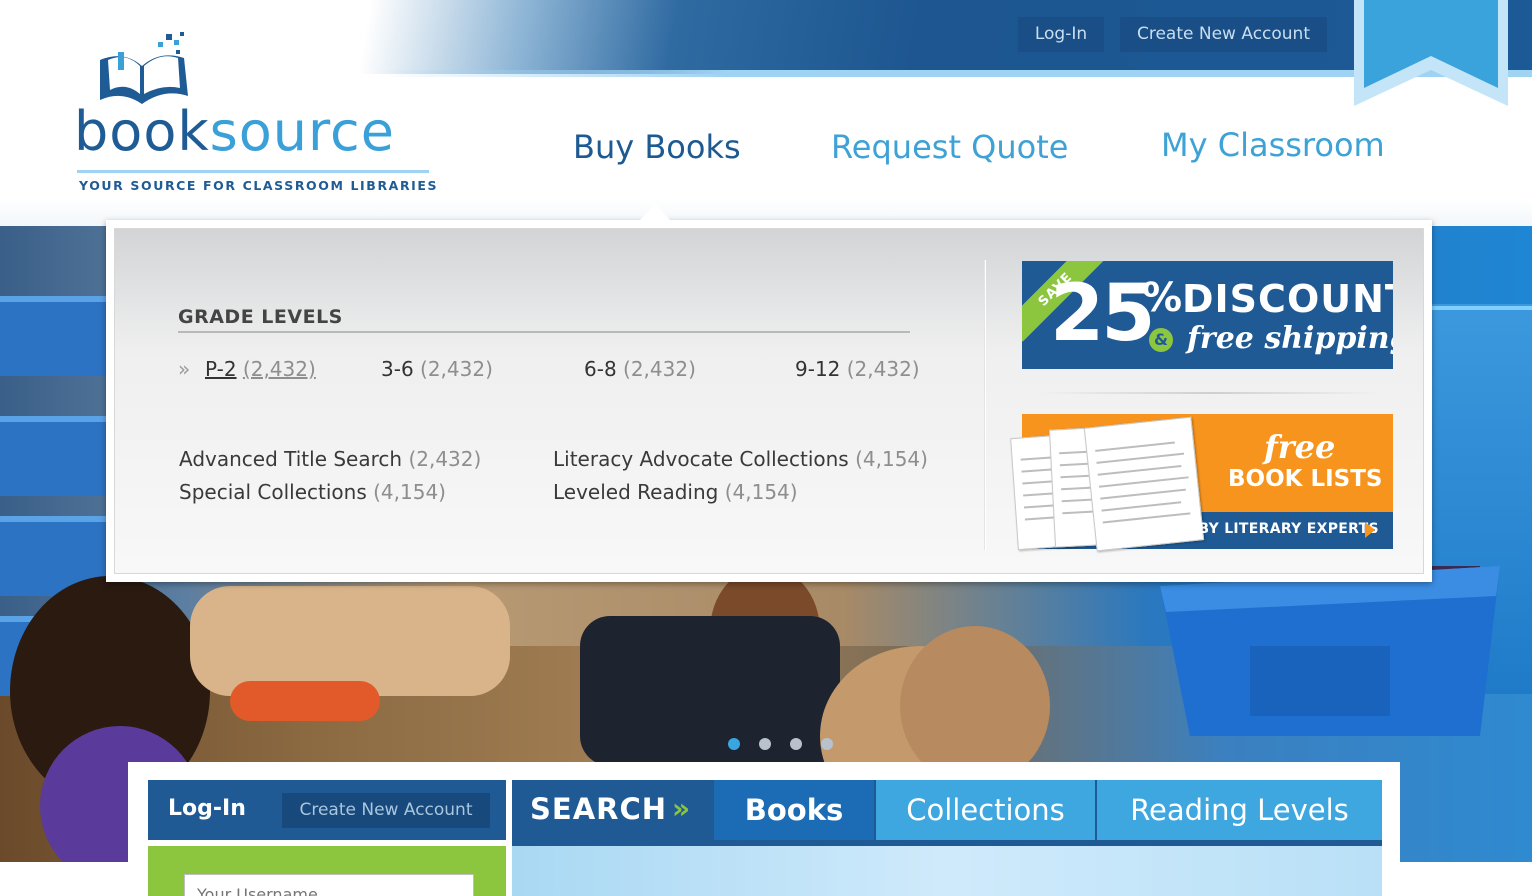 The image size is (1532, 896). I want to click on logo-tagline: YOUR SOURCE FOR CLASSROOM LIBRARIES, so click(259, 185).